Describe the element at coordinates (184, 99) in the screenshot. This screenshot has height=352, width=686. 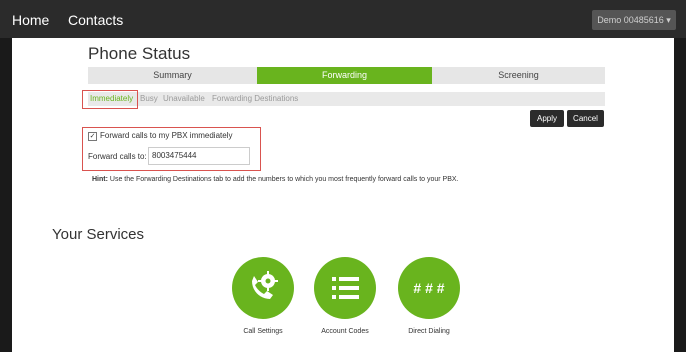
I see `subtab-unavailable: Unavailable` at that location.